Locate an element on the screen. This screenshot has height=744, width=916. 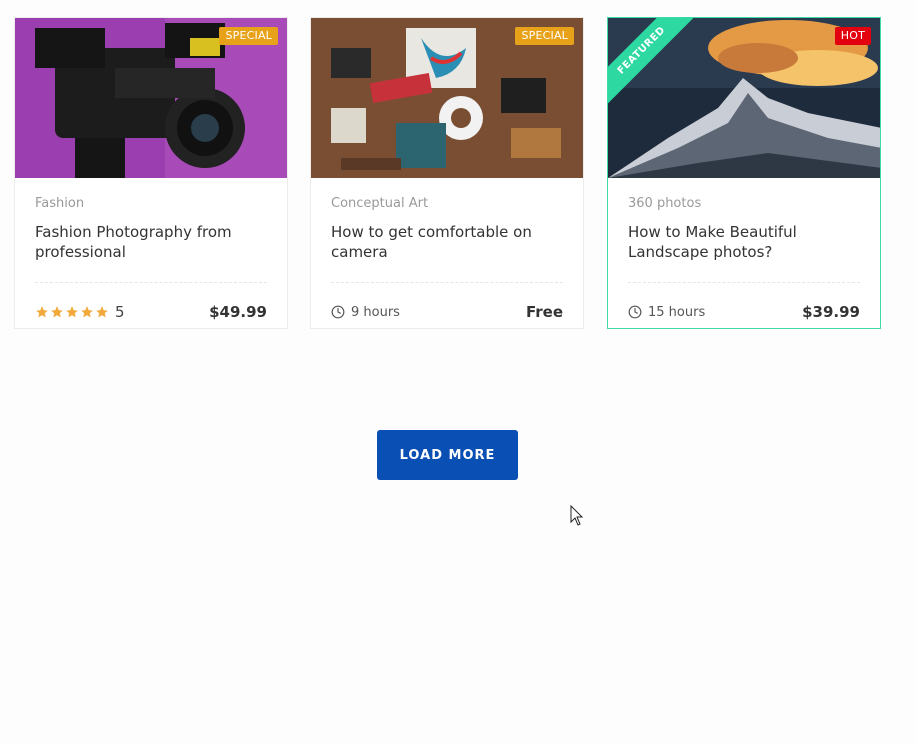
course-thumbnail: FEATURED HOT is located at coordinates (744, 98).